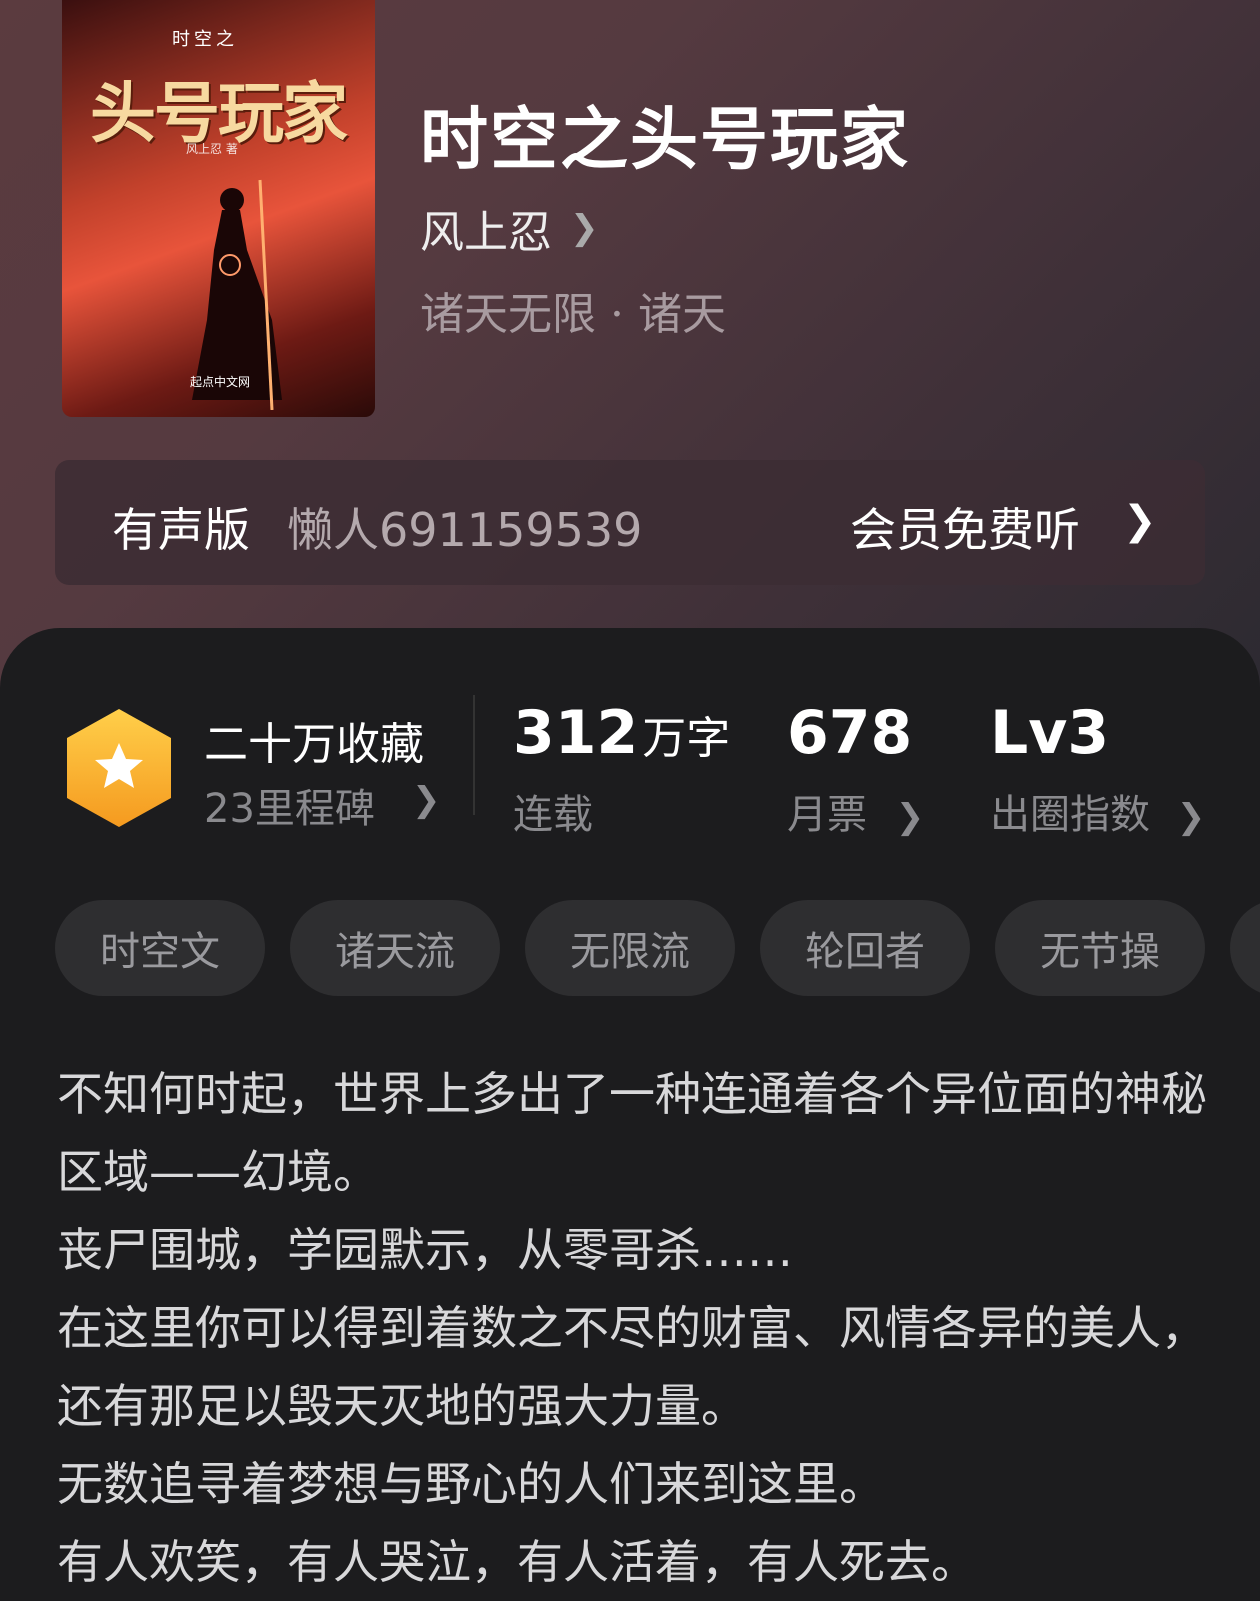  I want to click on tag-list: 时空文 诸天流 无限流 轮回者 无节操, so click(657, 950).